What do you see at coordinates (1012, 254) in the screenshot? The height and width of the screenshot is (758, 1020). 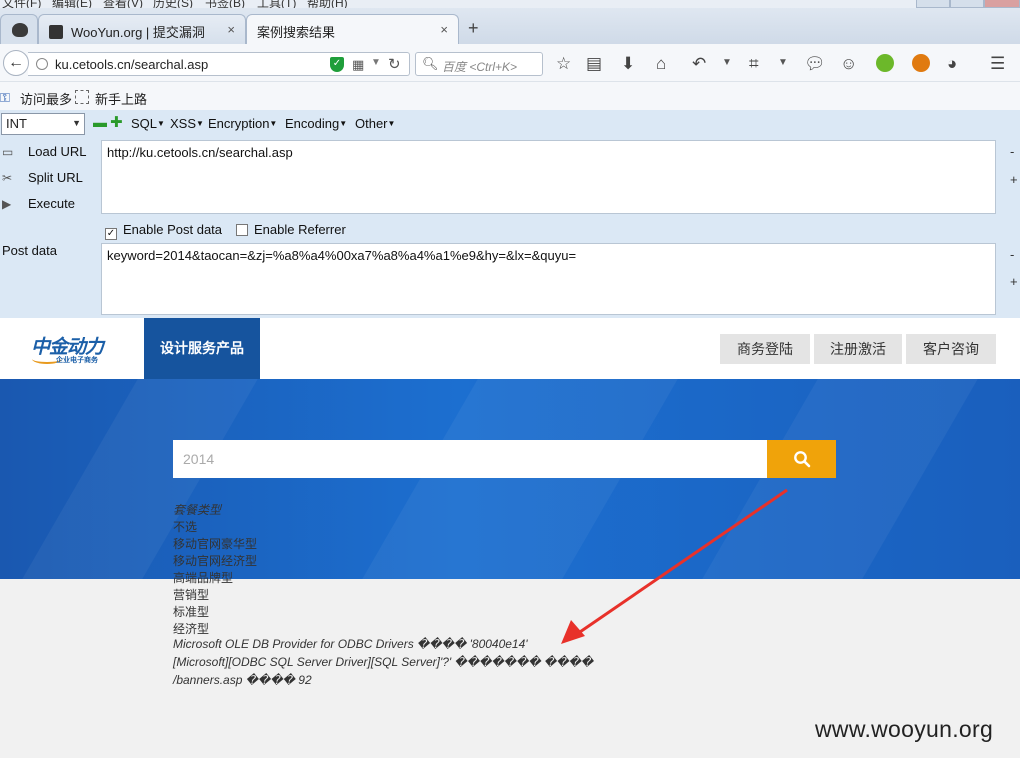 I see `post-shrink-button: -` at bounding box center [1012, 254].